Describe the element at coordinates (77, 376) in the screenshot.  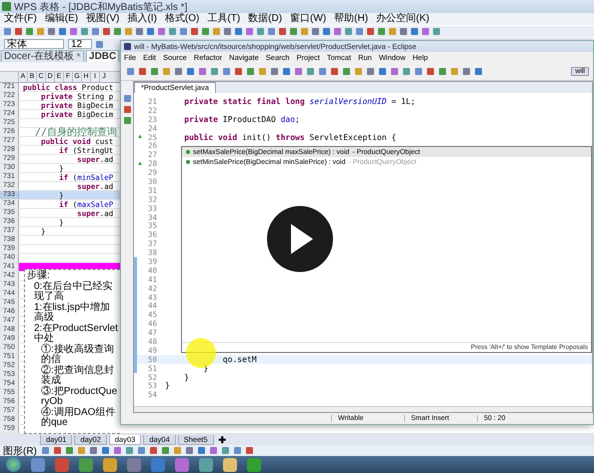
I see `text-line: ②:把查询信息封装成` at that location.